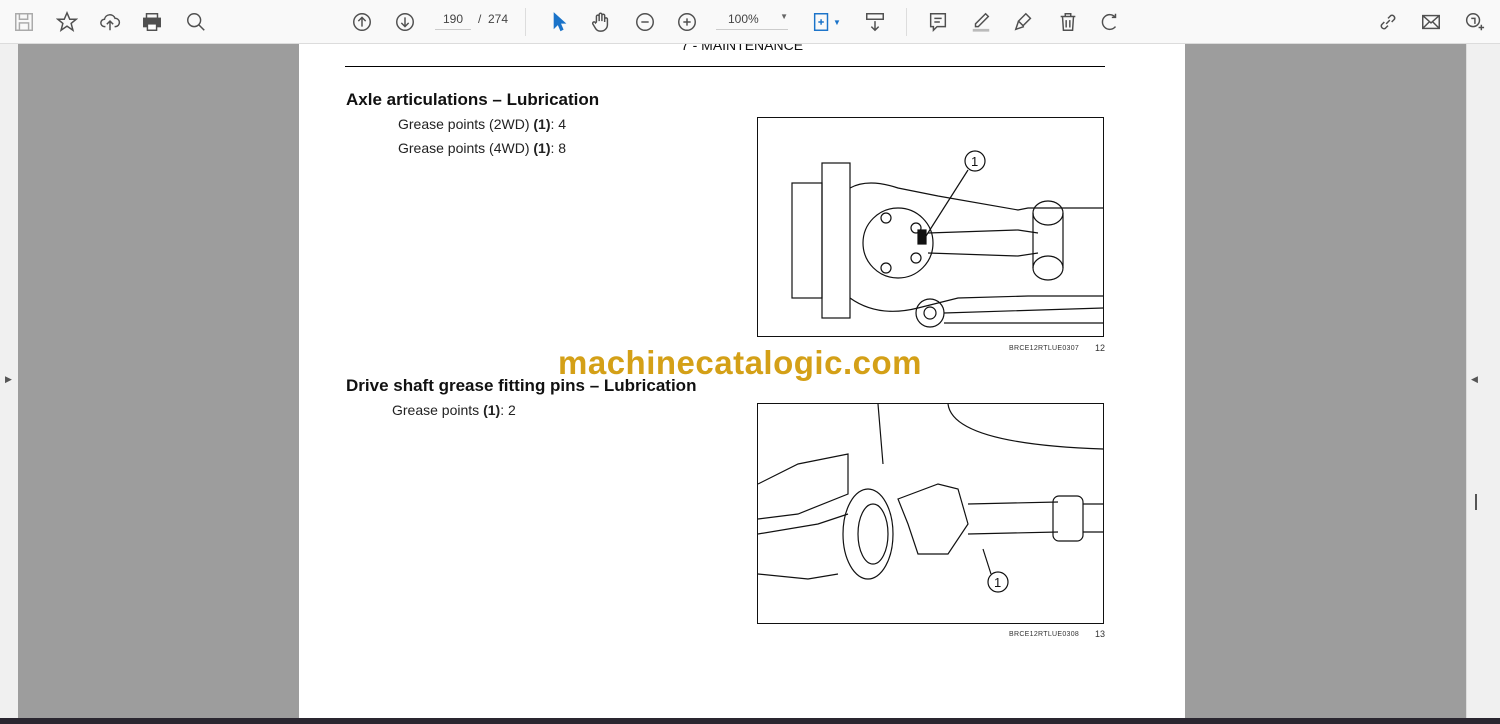 Image resolution: width=1500 pixels, height=724 pixels. Describe the element at coordinates (875, 22) in the screenshot. I see `scroll-mode-icon` at that location.